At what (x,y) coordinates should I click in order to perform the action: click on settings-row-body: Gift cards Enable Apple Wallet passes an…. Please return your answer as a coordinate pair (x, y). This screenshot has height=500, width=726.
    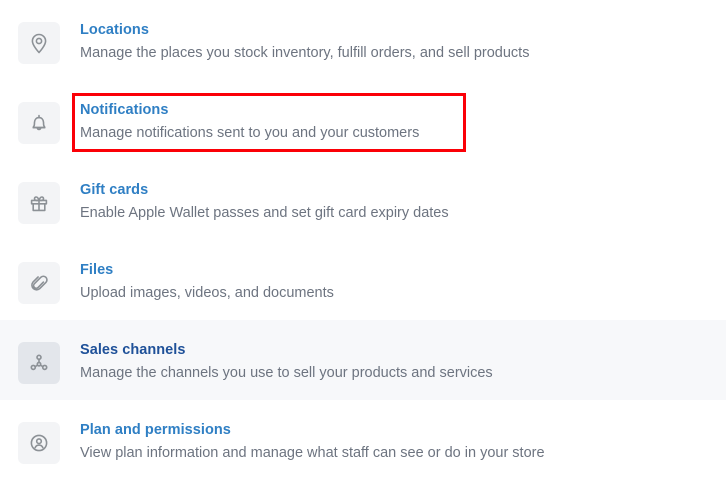
    Looking at the image, I should click on (264, 202).